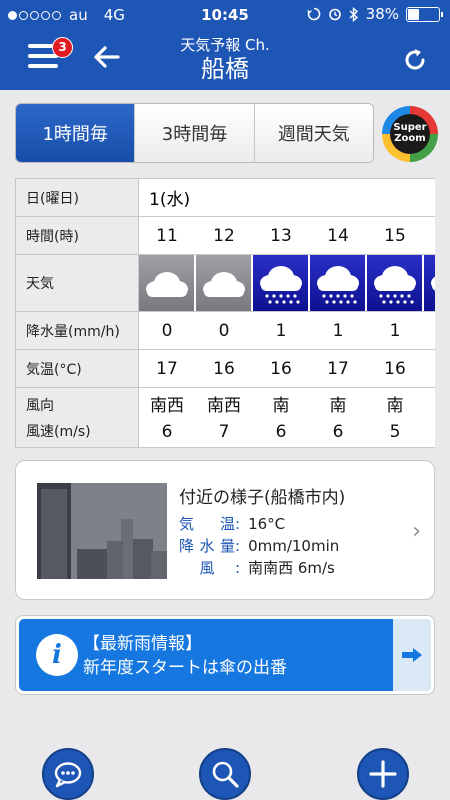  I want to click on add-button, so click(383, 774).